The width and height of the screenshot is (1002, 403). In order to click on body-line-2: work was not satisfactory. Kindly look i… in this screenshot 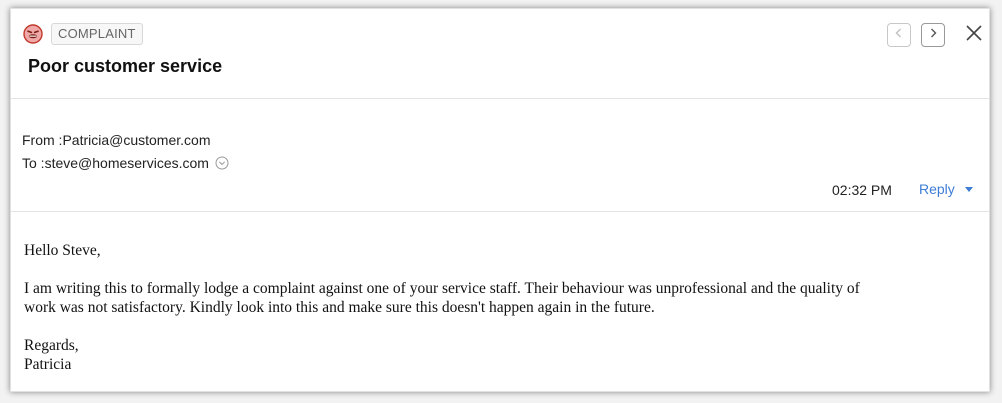, I will do `click(339, 307)`.